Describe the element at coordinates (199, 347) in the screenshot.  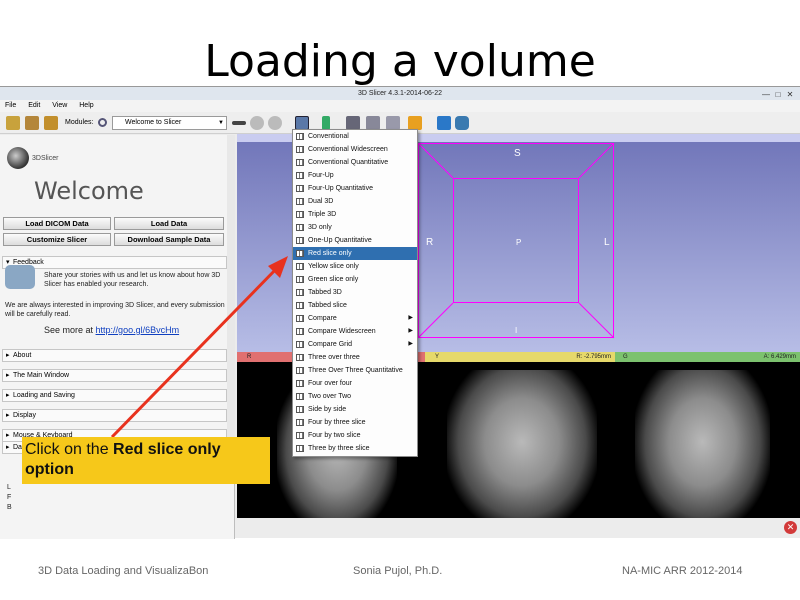
I see `red-arrow` at that location.